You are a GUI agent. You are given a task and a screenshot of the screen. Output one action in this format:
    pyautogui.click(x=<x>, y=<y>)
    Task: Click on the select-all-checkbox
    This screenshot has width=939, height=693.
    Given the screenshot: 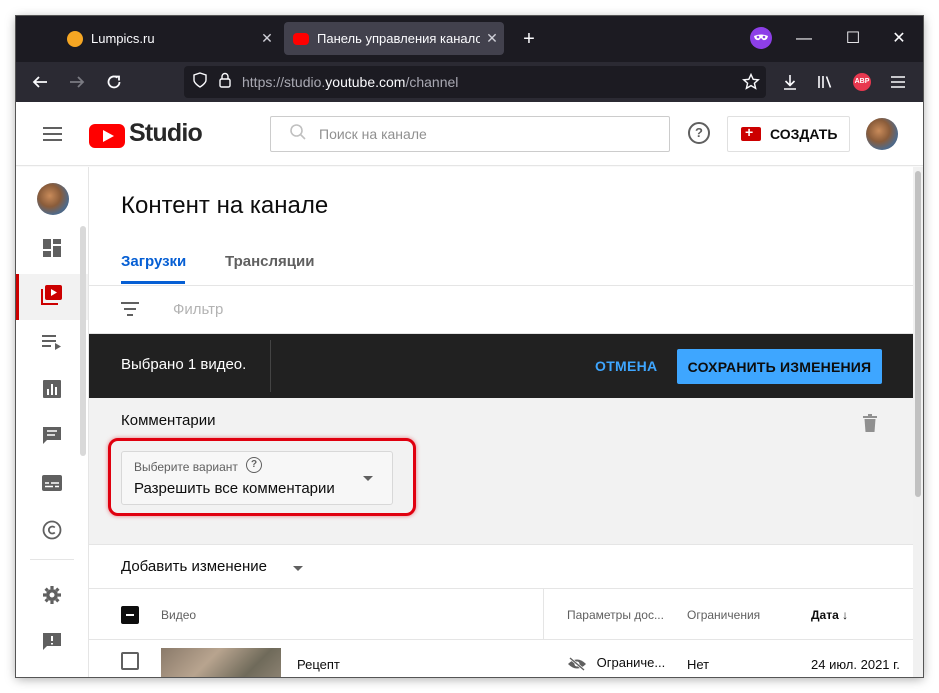 What is the action you would take?
    pyautogui.click(x=130, y=615)
    